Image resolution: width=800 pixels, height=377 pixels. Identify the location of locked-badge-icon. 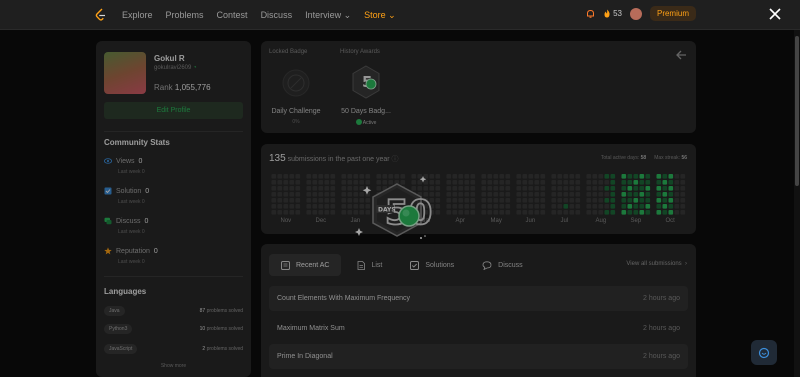
(296, 83).